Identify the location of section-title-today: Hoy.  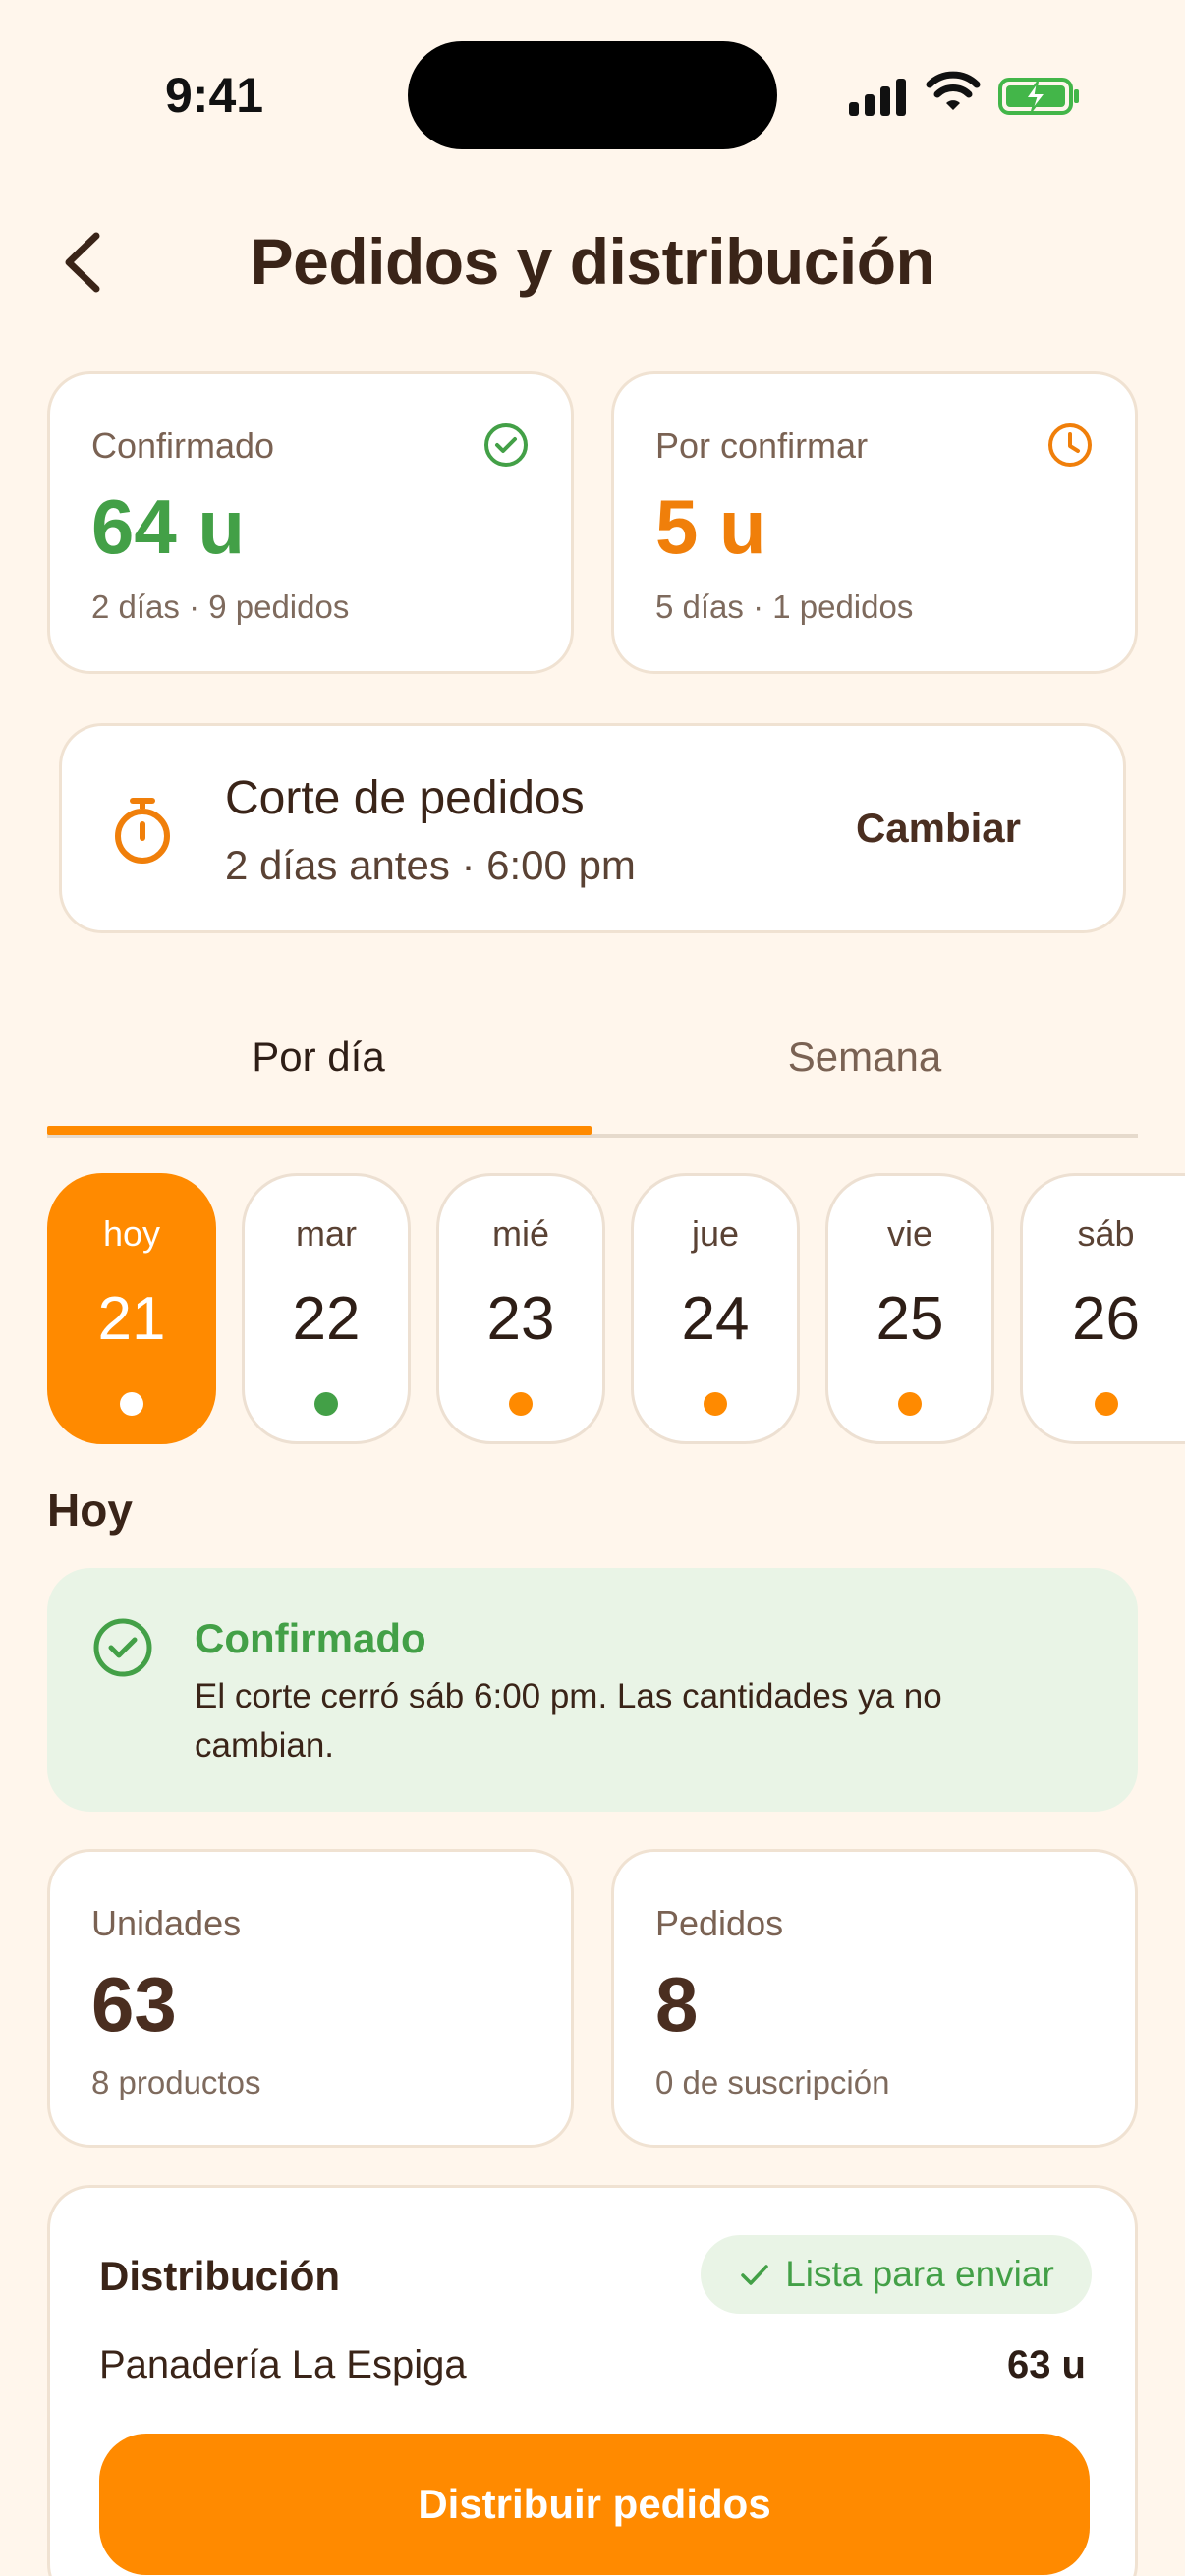
(90, 1510).